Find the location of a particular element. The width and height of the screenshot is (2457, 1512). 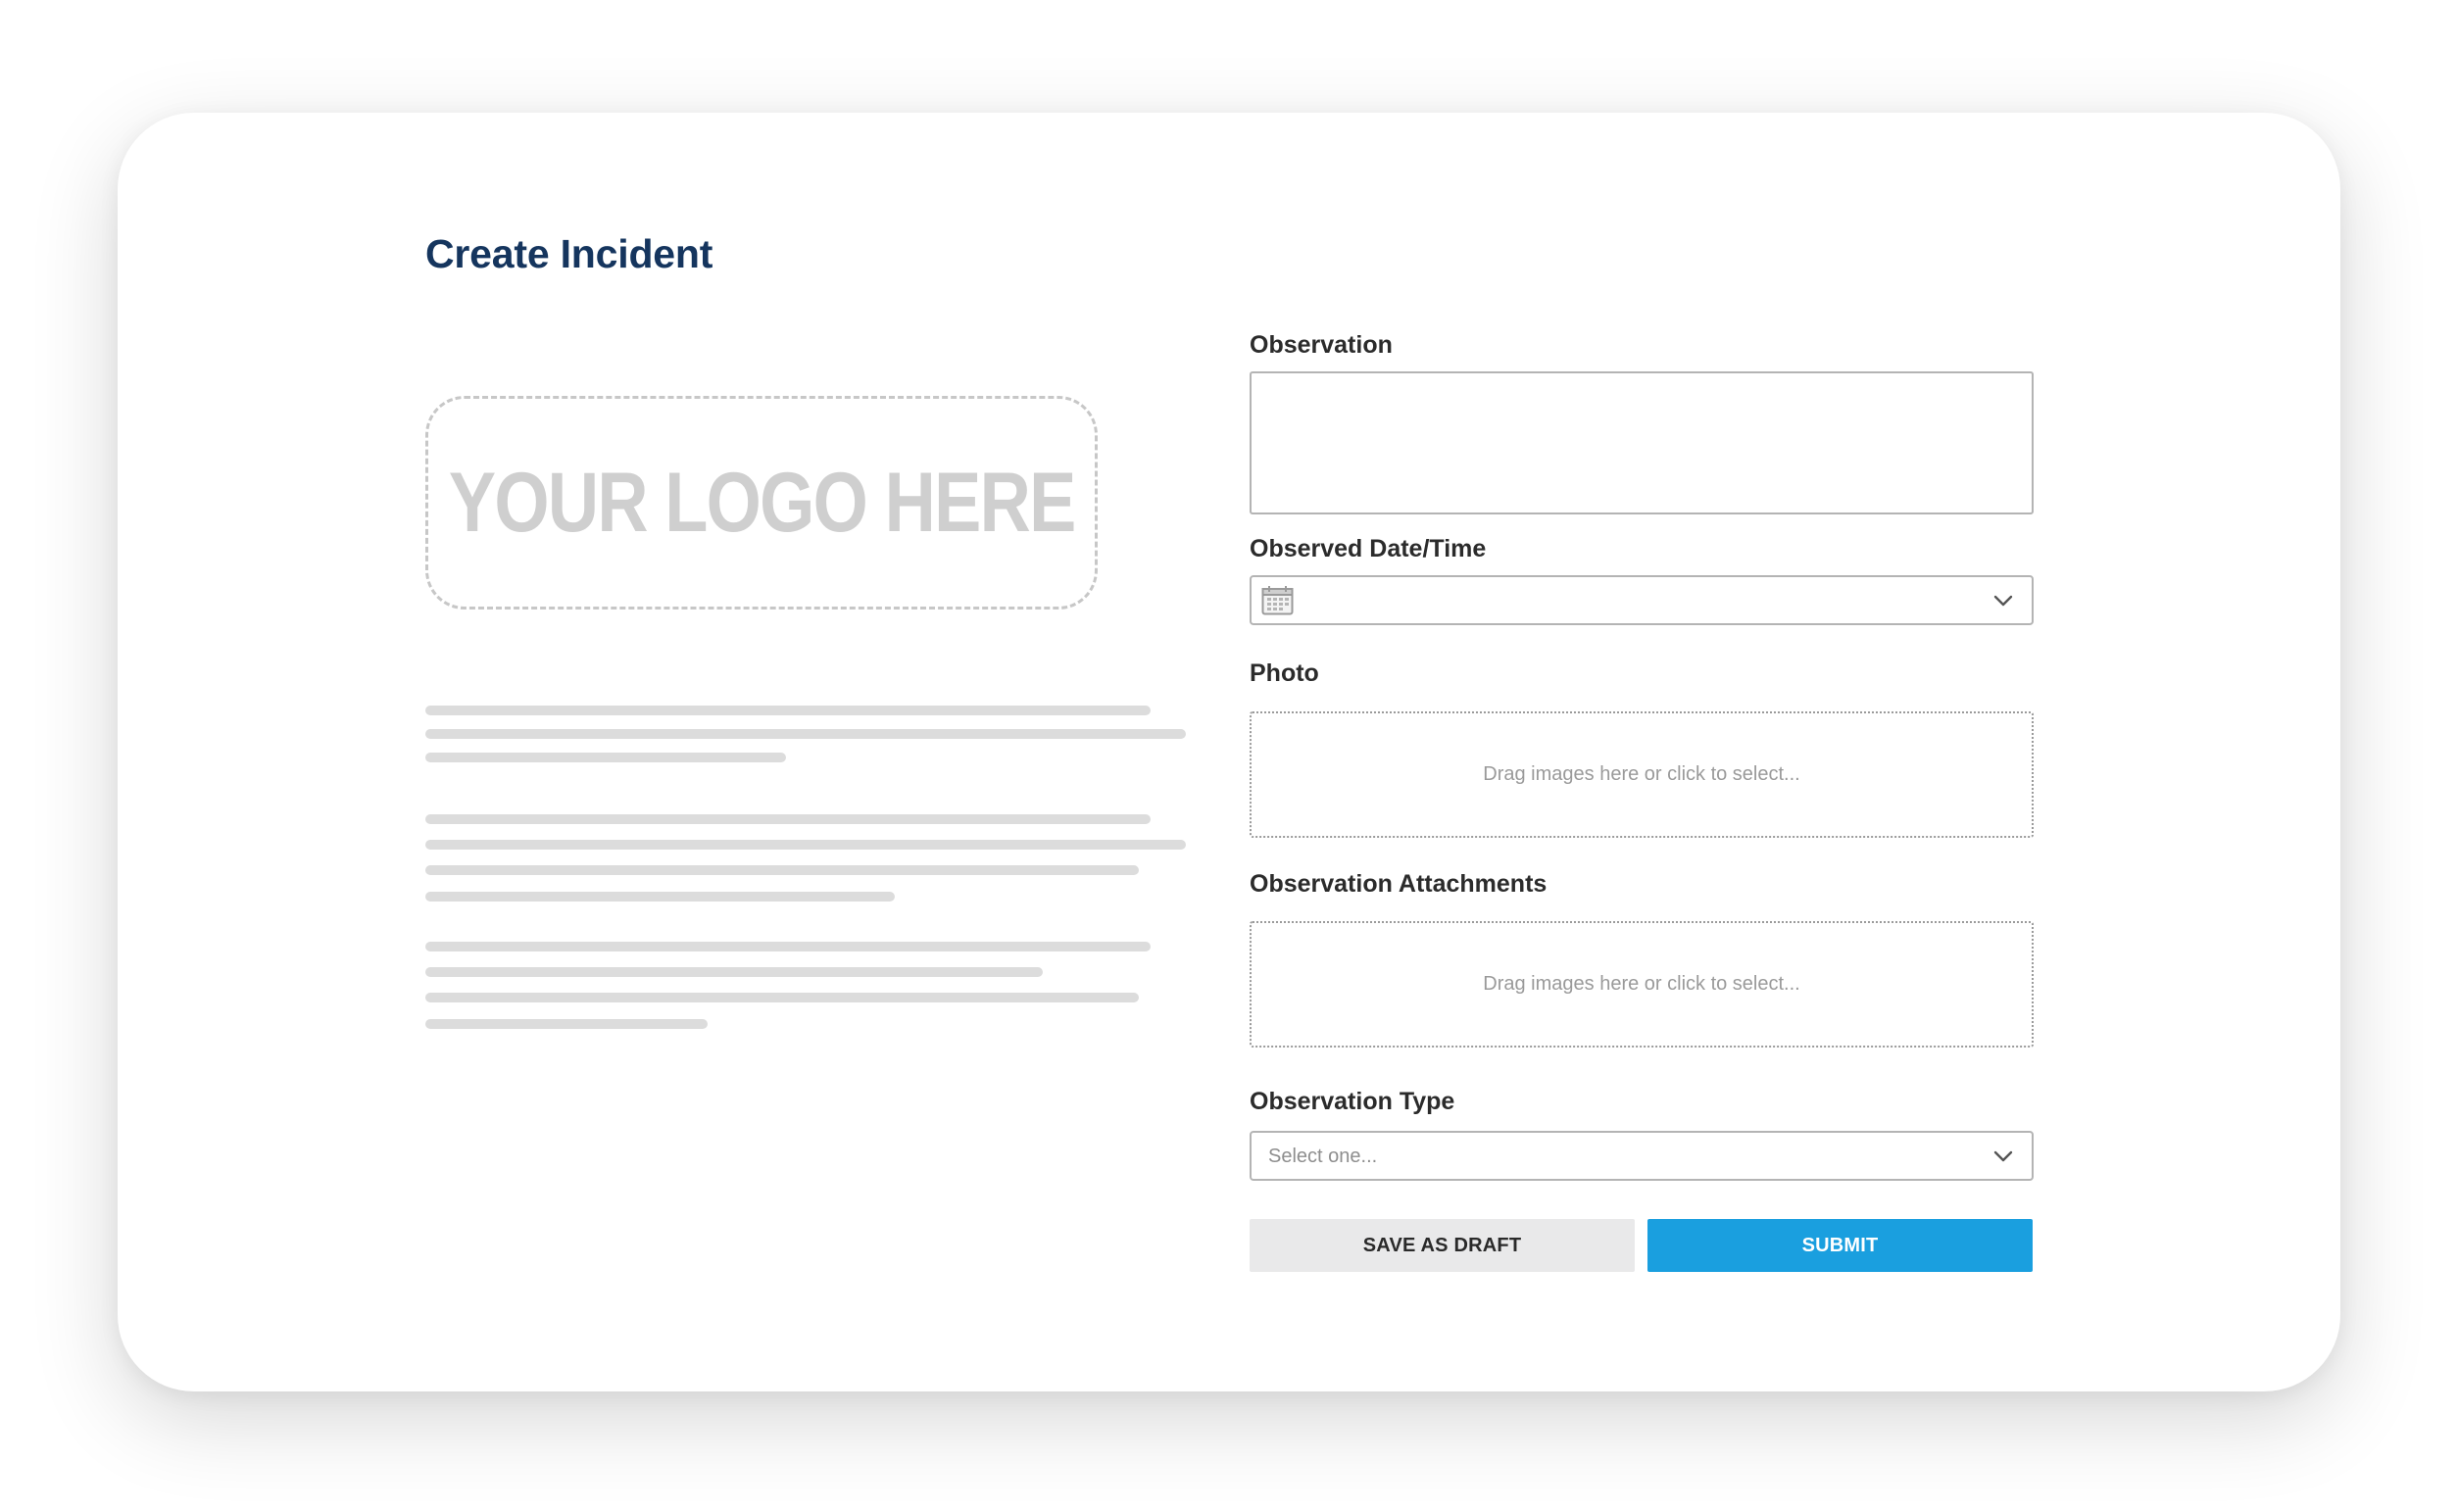

logo-text: YOUR LOGO HERE is located at coordinates (762, 502).